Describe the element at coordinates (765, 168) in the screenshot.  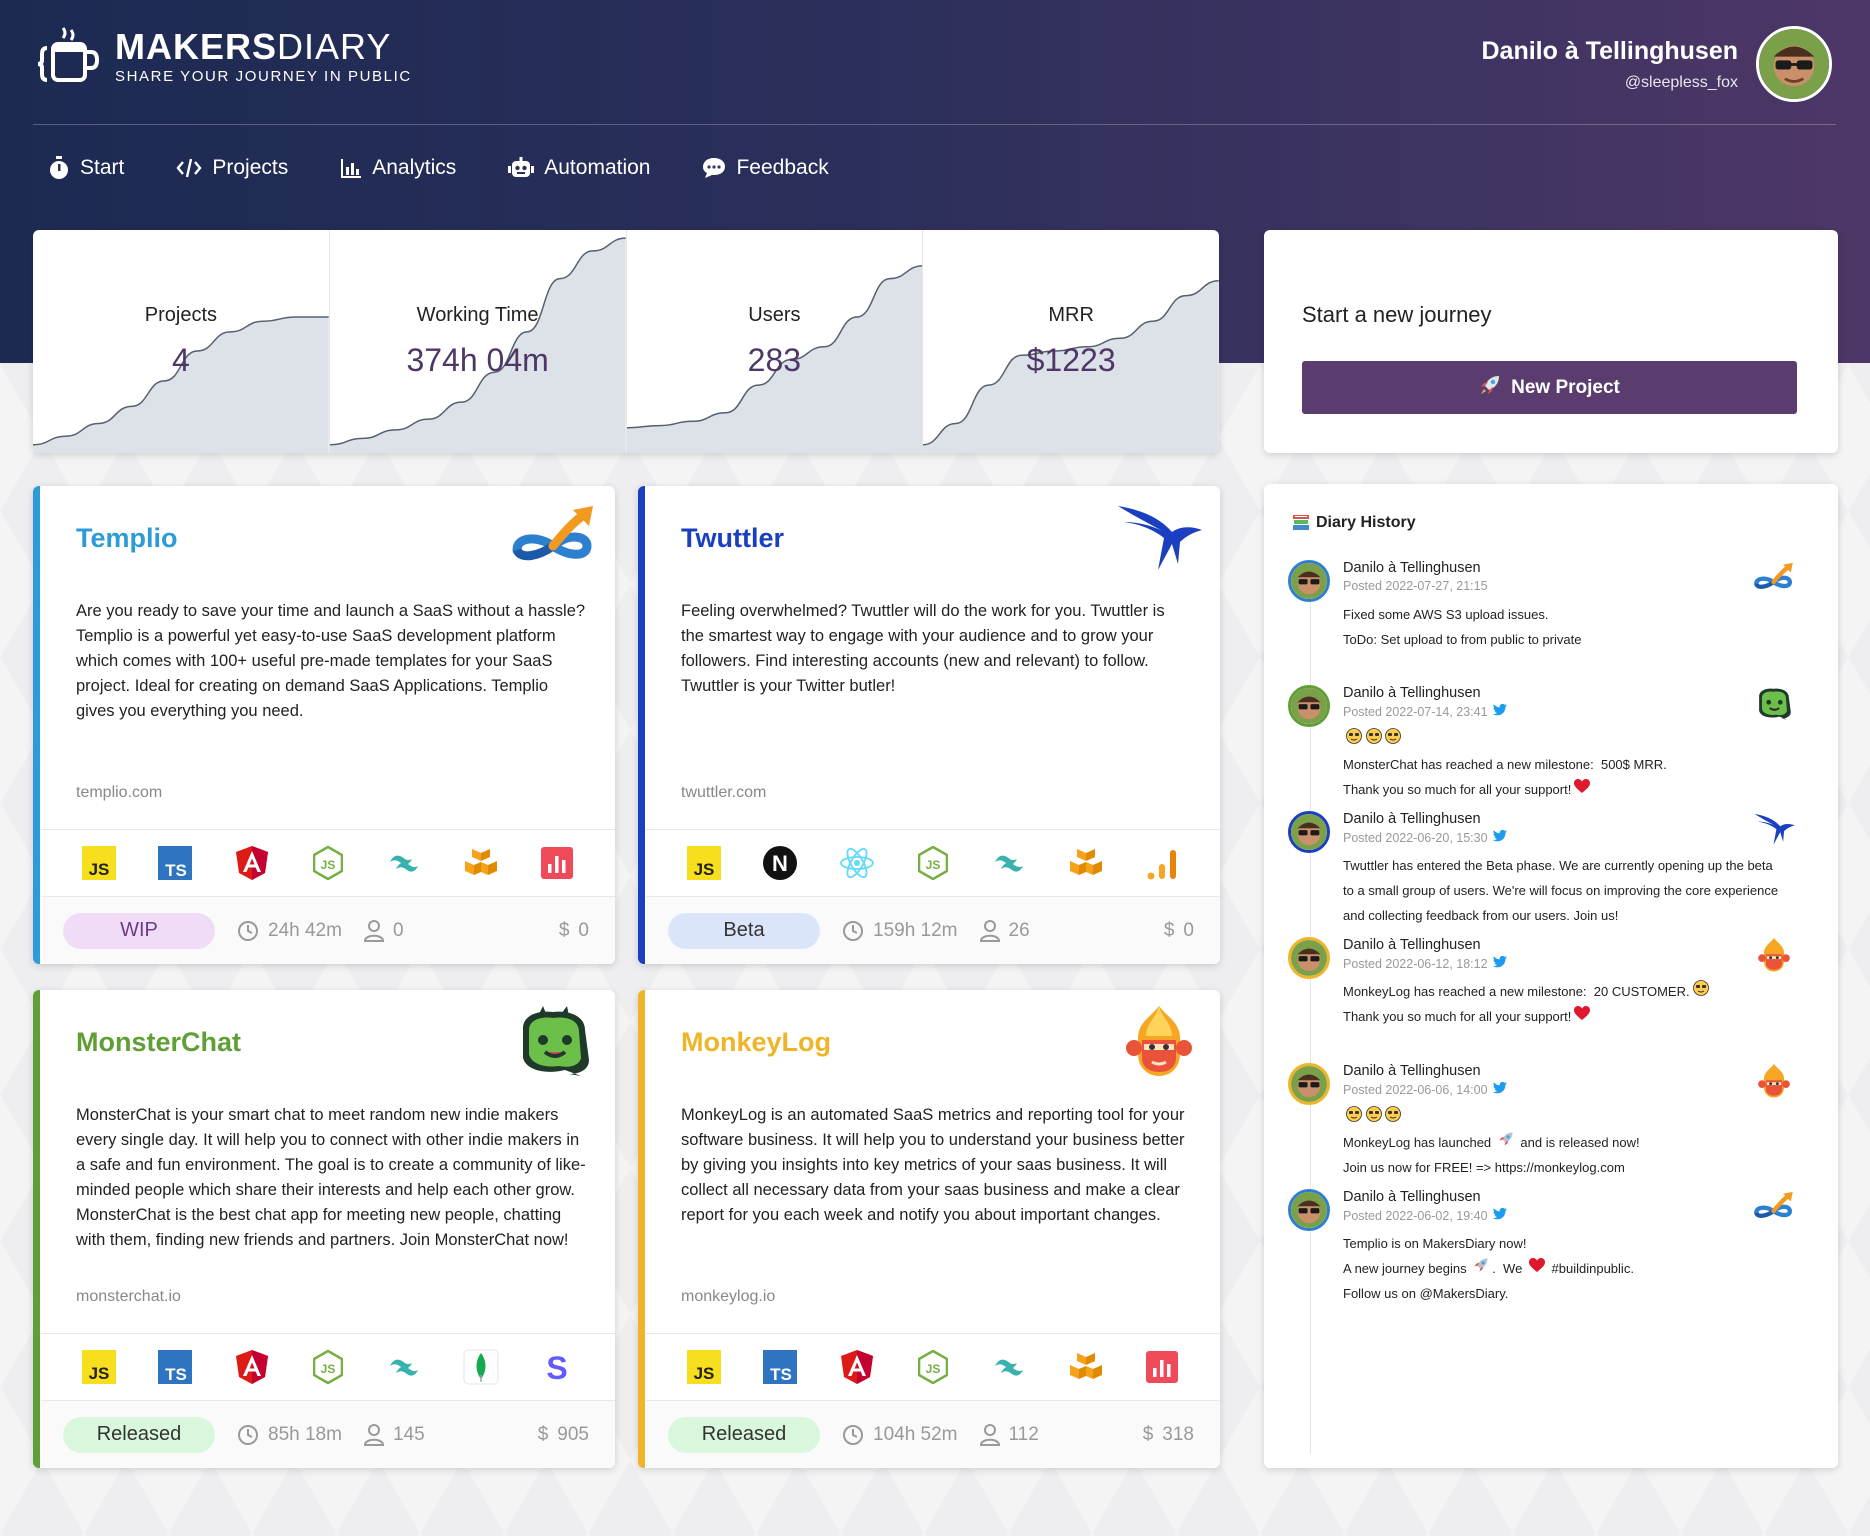
I see `nav-feedback: Feedback` at that location.